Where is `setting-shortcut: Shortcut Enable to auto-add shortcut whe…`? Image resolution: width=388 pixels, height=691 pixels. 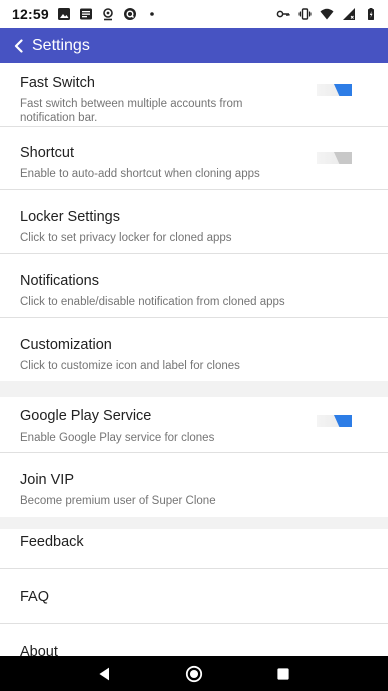
setting-shortcut: Shortcut Enable to auto-add shortcut whe… is located at coordinates (194, 158).